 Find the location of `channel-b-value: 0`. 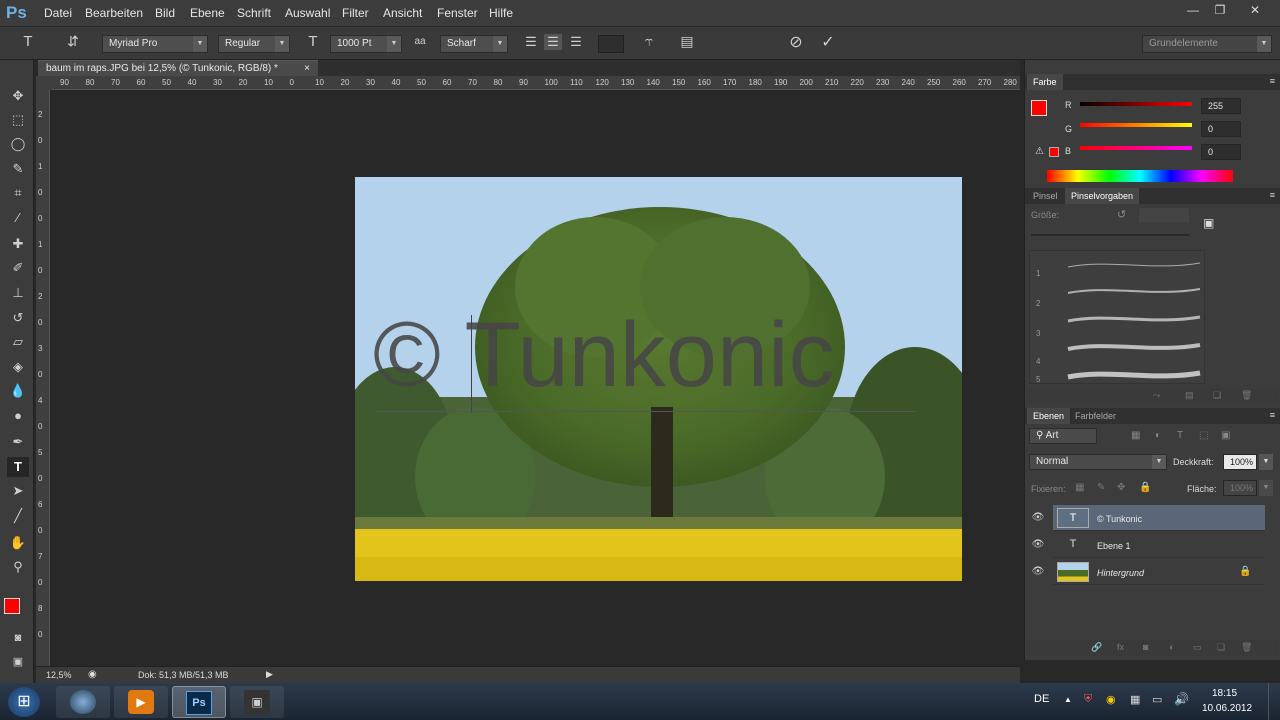

channel-b-value: 0 is located at coordinates (1221, 152).